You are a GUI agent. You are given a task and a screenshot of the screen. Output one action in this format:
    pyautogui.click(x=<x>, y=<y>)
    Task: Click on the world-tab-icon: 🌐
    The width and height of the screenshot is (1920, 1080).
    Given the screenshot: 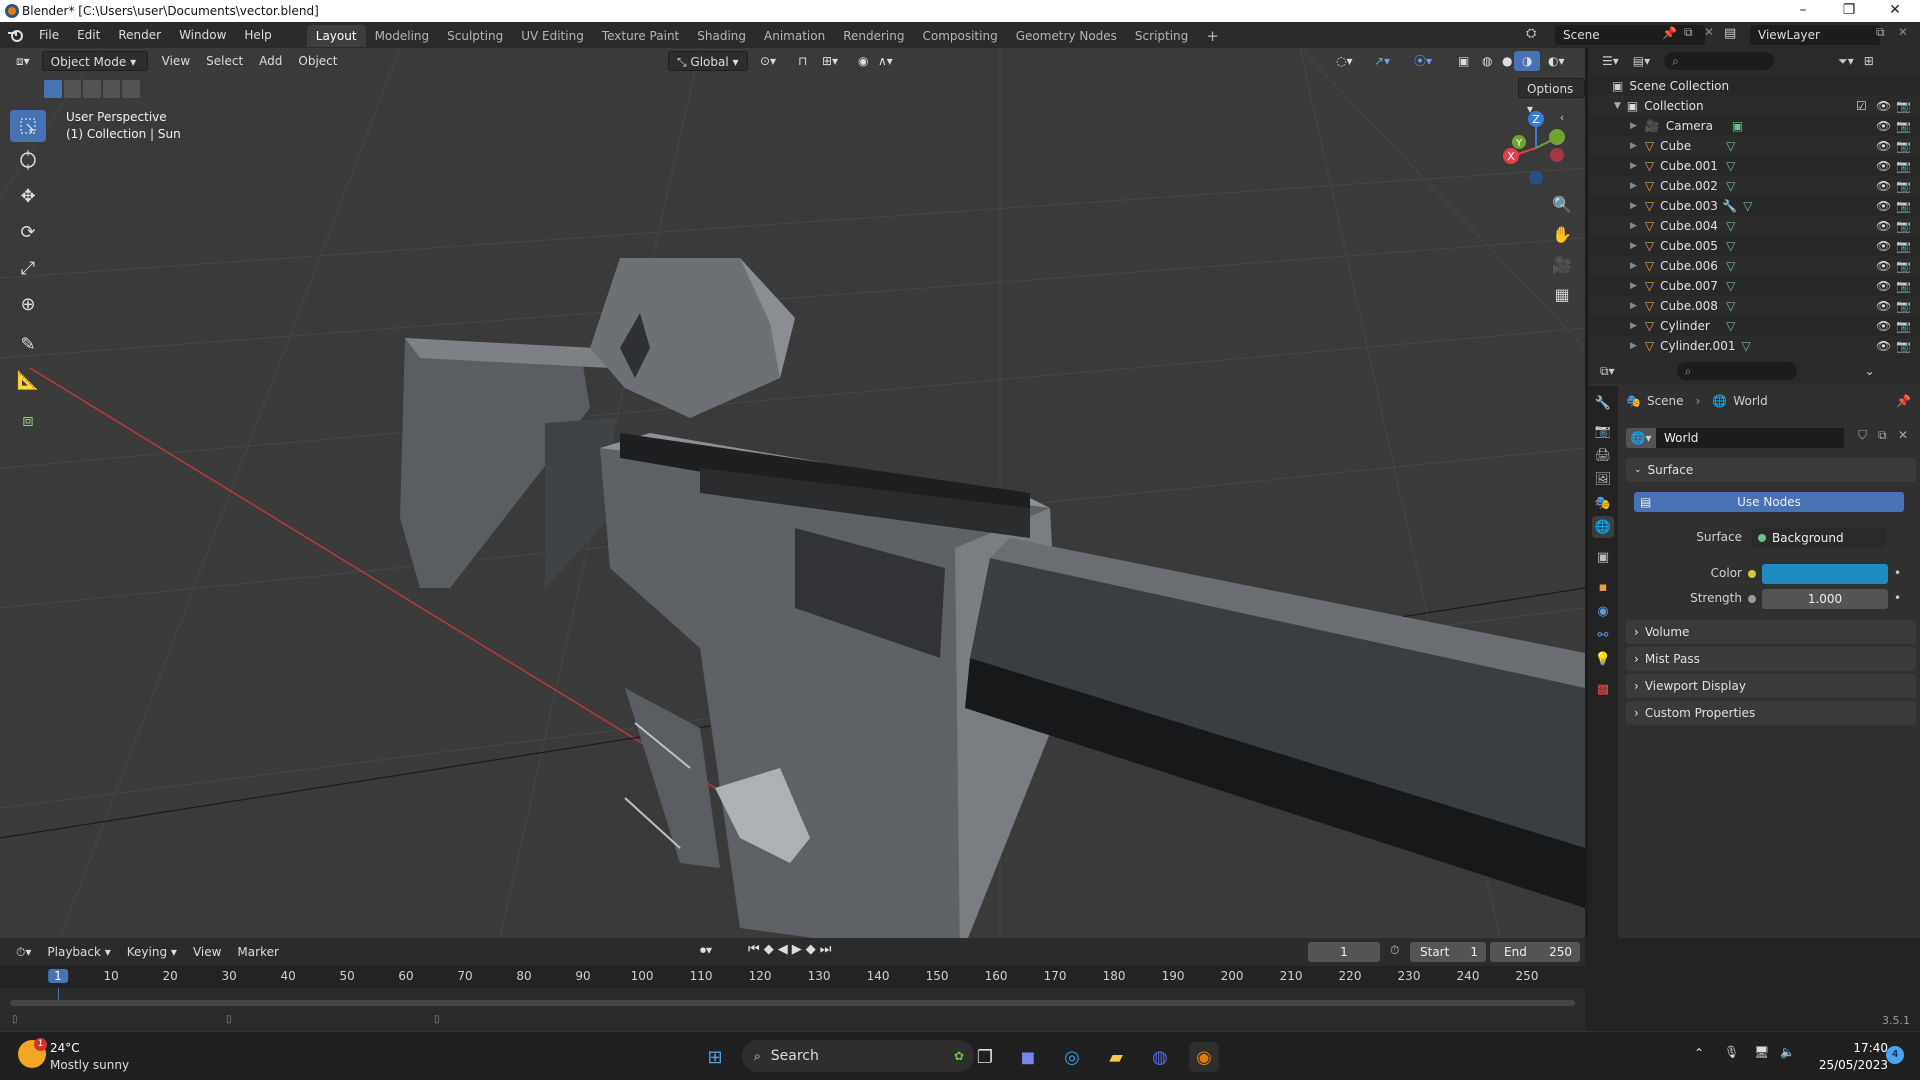 What is the action you would take?
    pyautogui.click(x=1603, y=527)
    